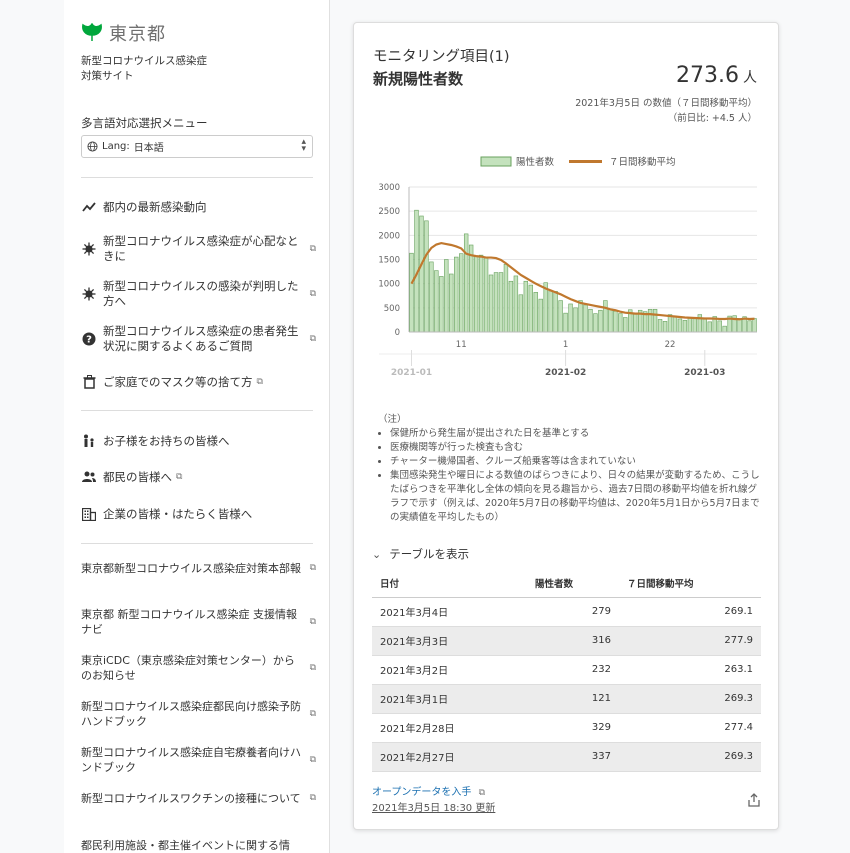 Image resolution: width=850 pixels, height=853 pixels. Describe the element at coordinates (690, 583) in the screenshot. I see `column-header-average: ７日間移動平均` at that location.